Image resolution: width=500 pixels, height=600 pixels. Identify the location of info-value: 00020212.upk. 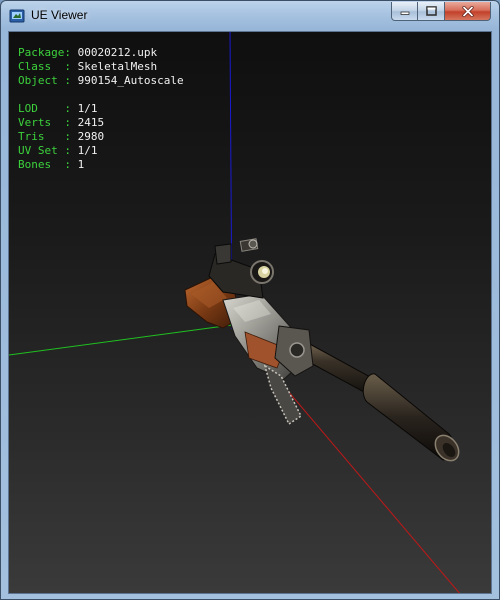
(117, 52).